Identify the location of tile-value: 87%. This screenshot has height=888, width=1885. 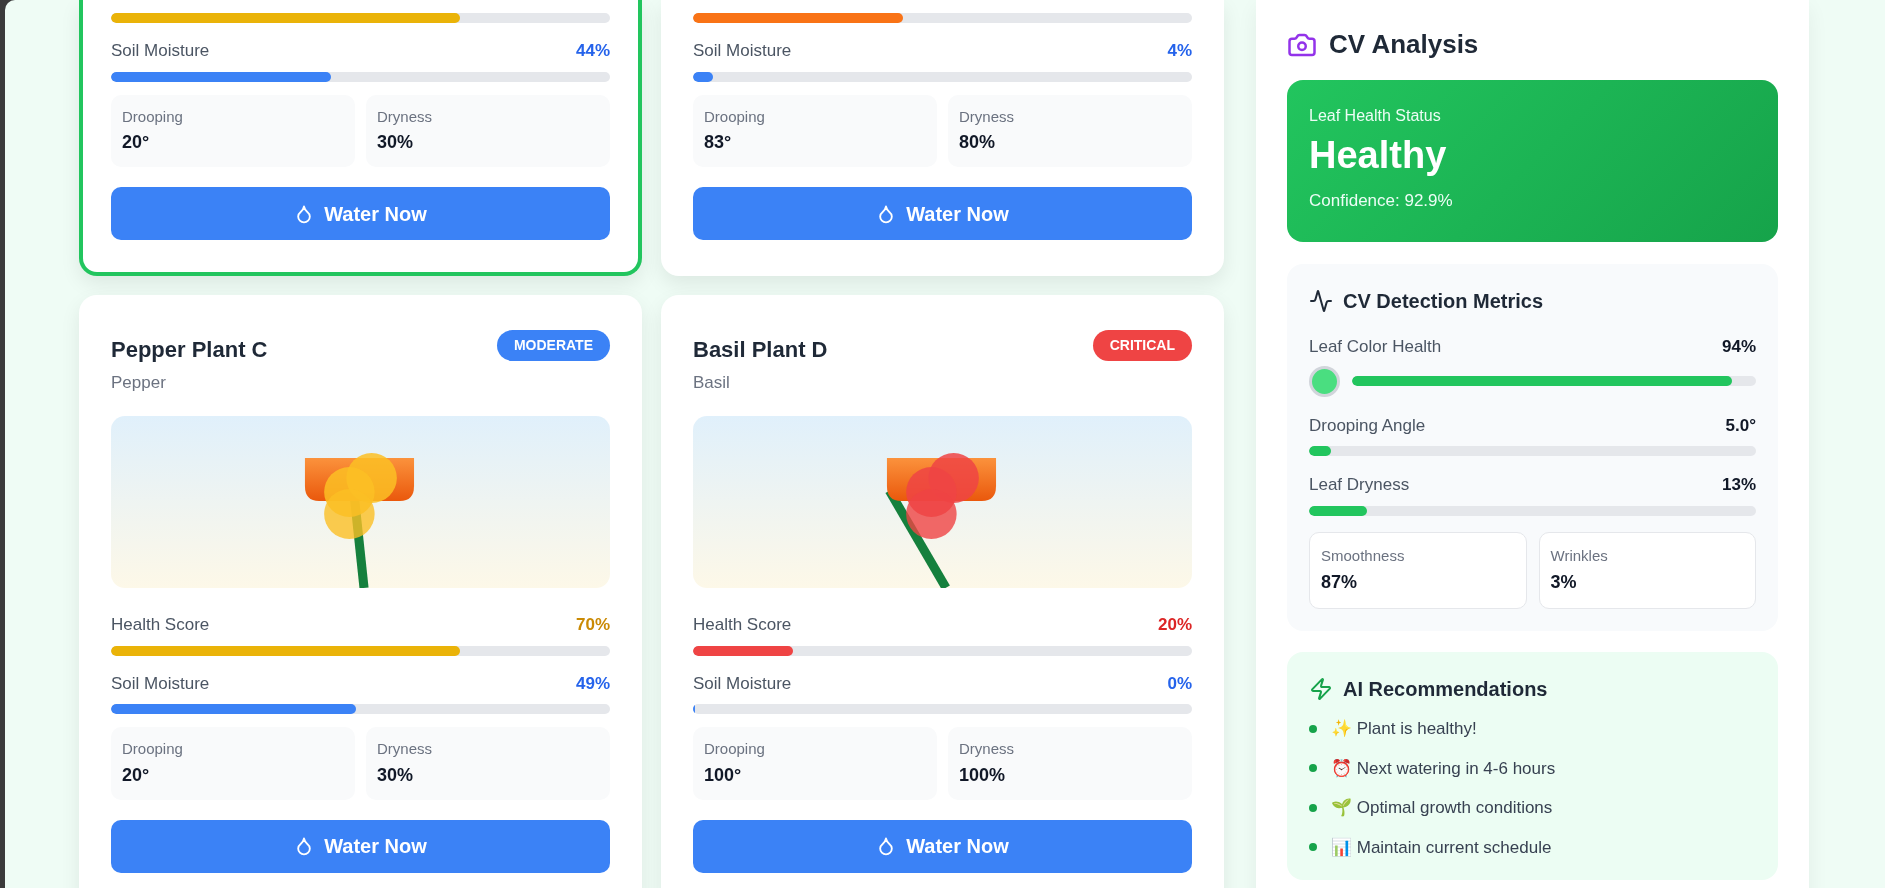
(1340, 582).